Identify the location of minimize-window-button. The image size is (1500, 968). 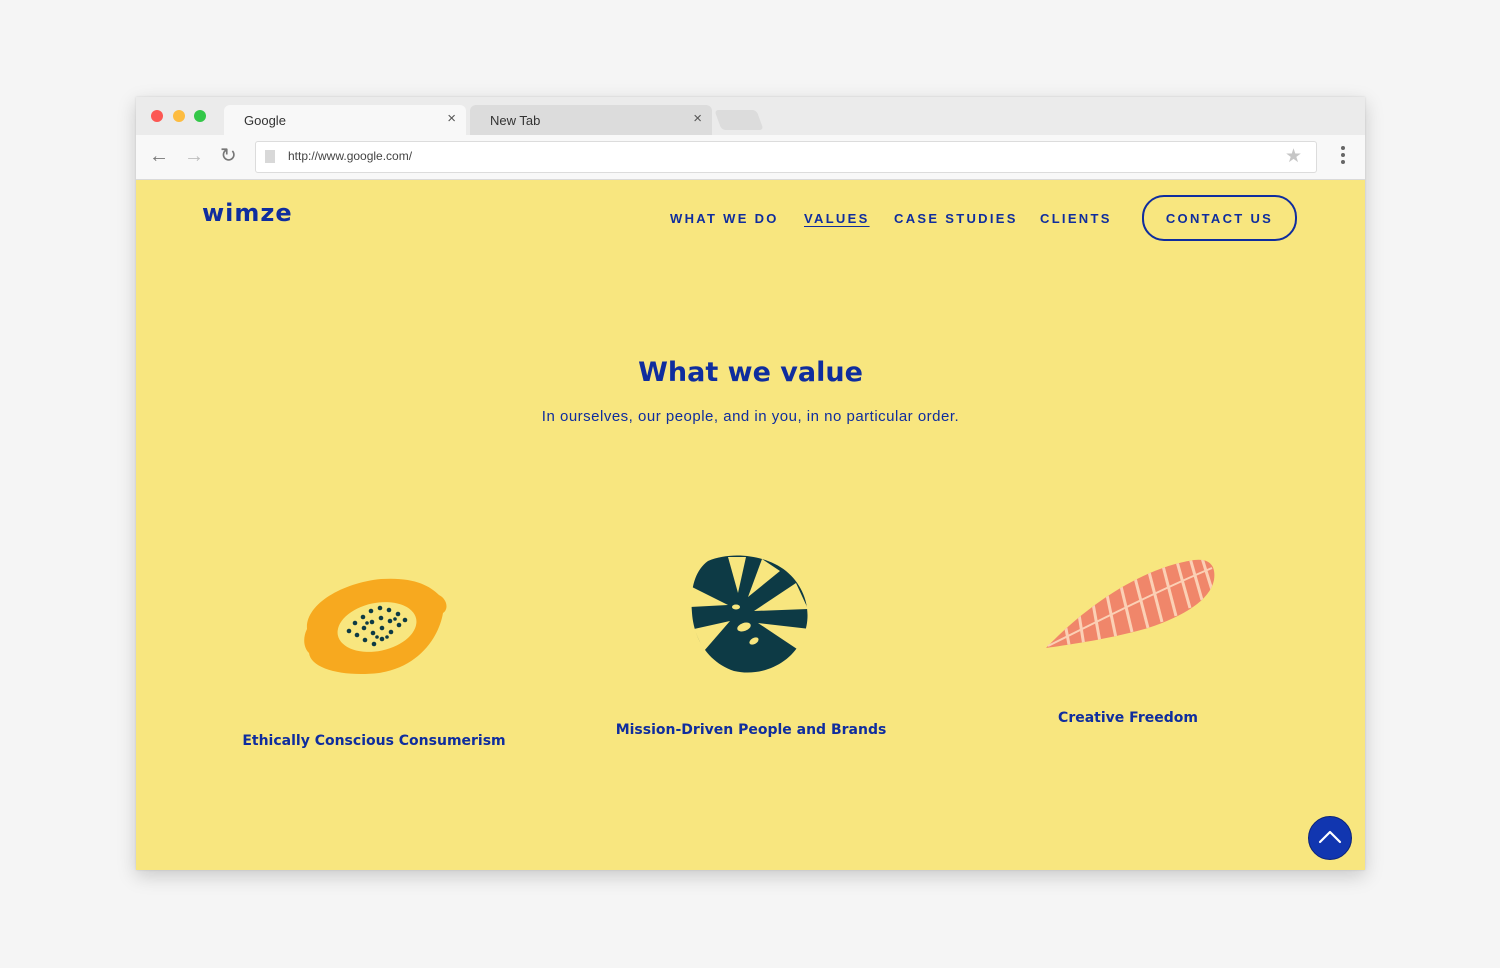
(179, 116).